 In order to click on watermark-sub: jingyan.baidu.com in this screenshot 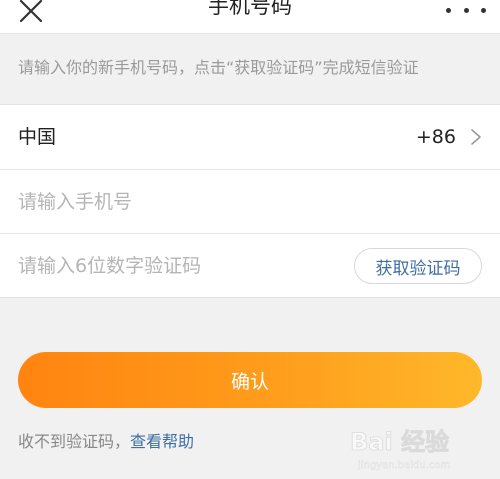, I will do `click(403, 465)`.